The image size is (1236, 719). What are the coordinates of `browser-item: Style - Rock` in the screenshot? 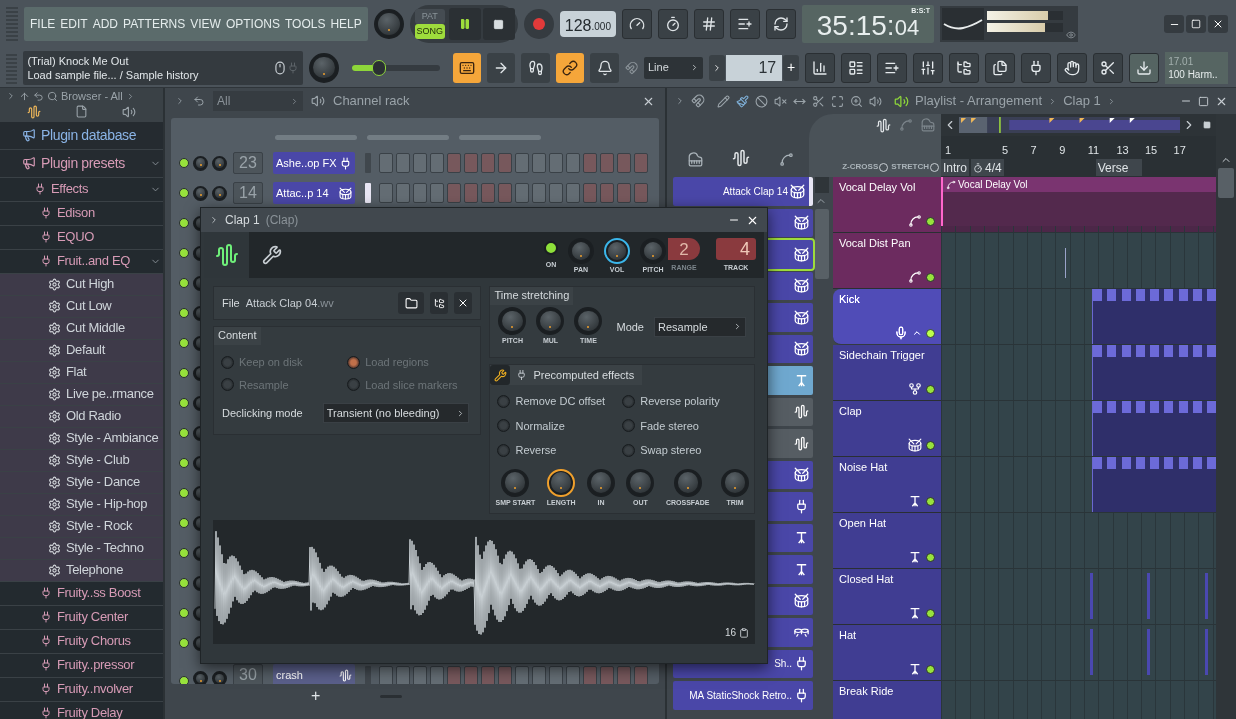 It's located at (81, 526).